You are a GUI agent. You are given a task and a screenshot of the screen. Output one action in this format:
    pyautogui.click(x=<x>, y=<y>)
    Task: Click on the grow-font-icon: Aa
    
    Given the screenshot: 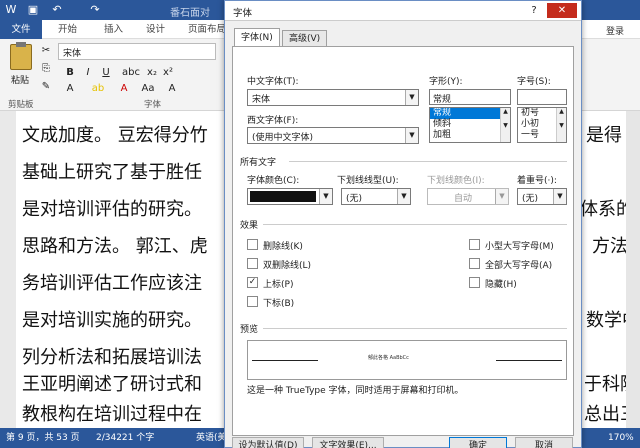 What is the action you would take?
    pyautogui.click(x=148, y=89)
    